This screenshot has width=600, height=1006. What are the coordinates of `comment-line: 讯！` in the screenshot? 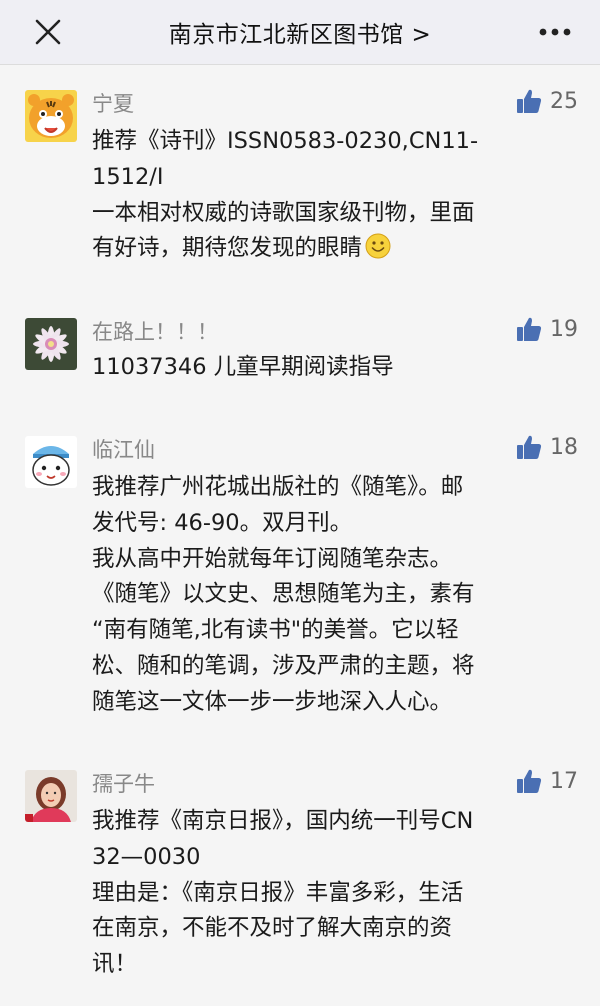 It's located at (115, 964).